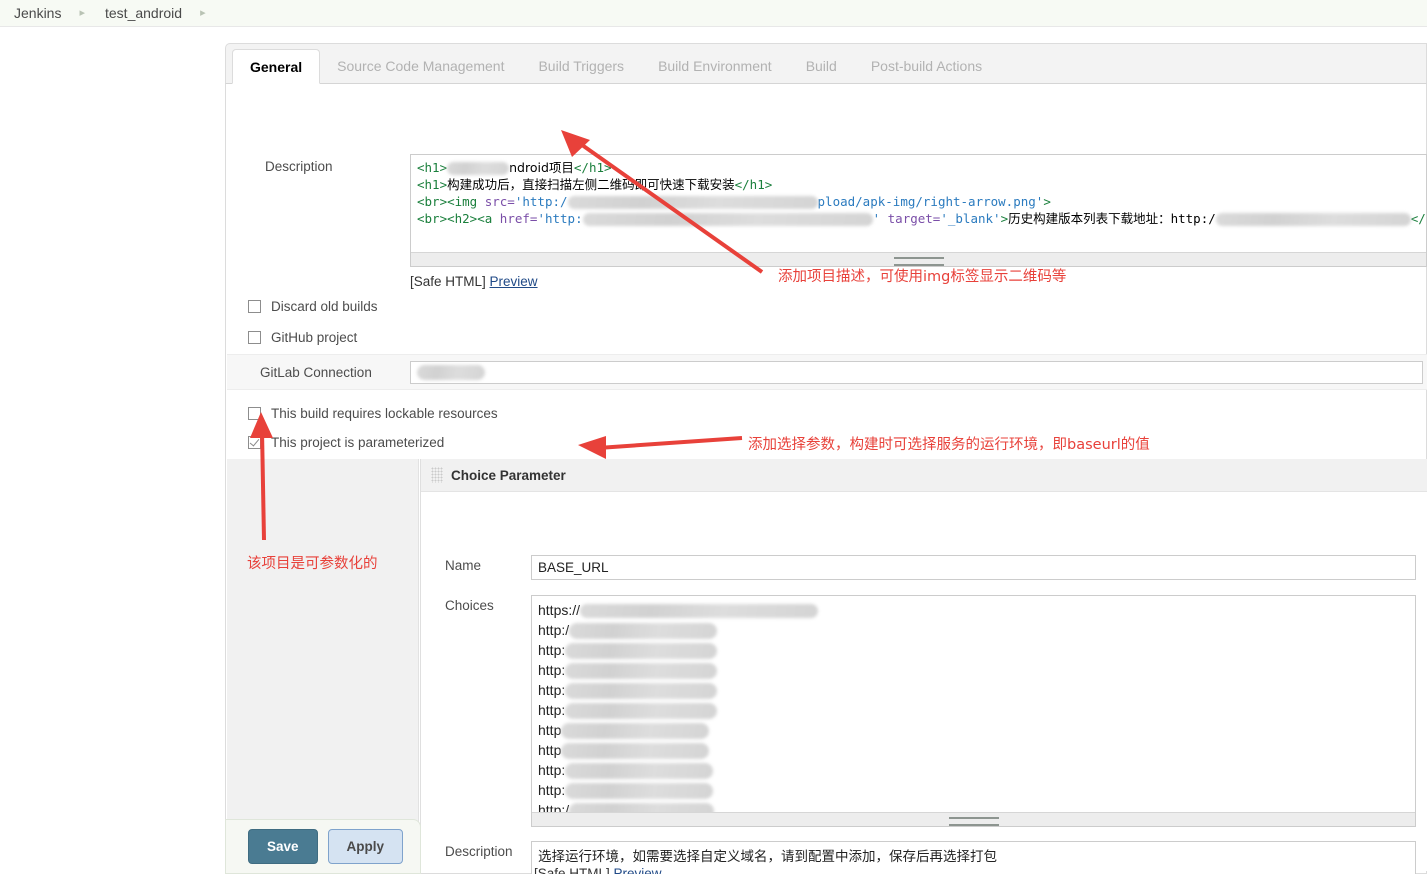 This screenshot has width=1427, height=874. Describe the element at coordinates (581, 66) in the screenshot. I see `tab-build-triggers: Build Triggers` at that location.